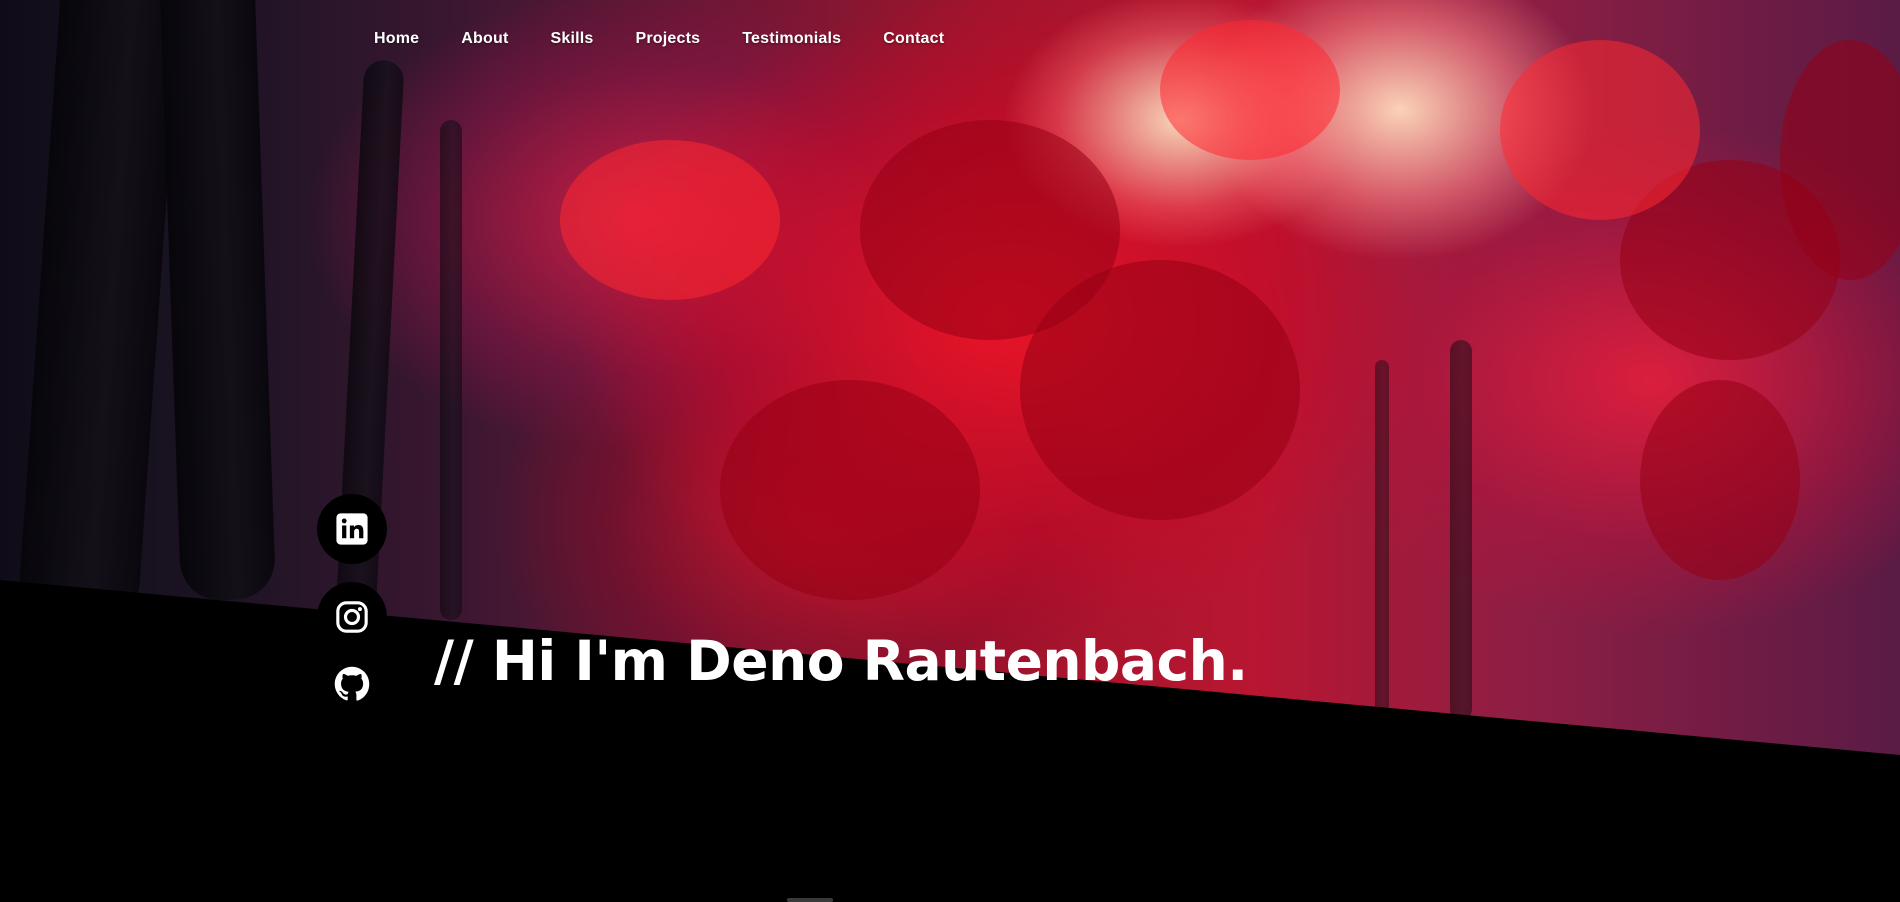  What do you see at coordinates (791, 39) in the screenshot?
I see `nav-testimonials-link: Testimonials` at bounding box center [791, 39].